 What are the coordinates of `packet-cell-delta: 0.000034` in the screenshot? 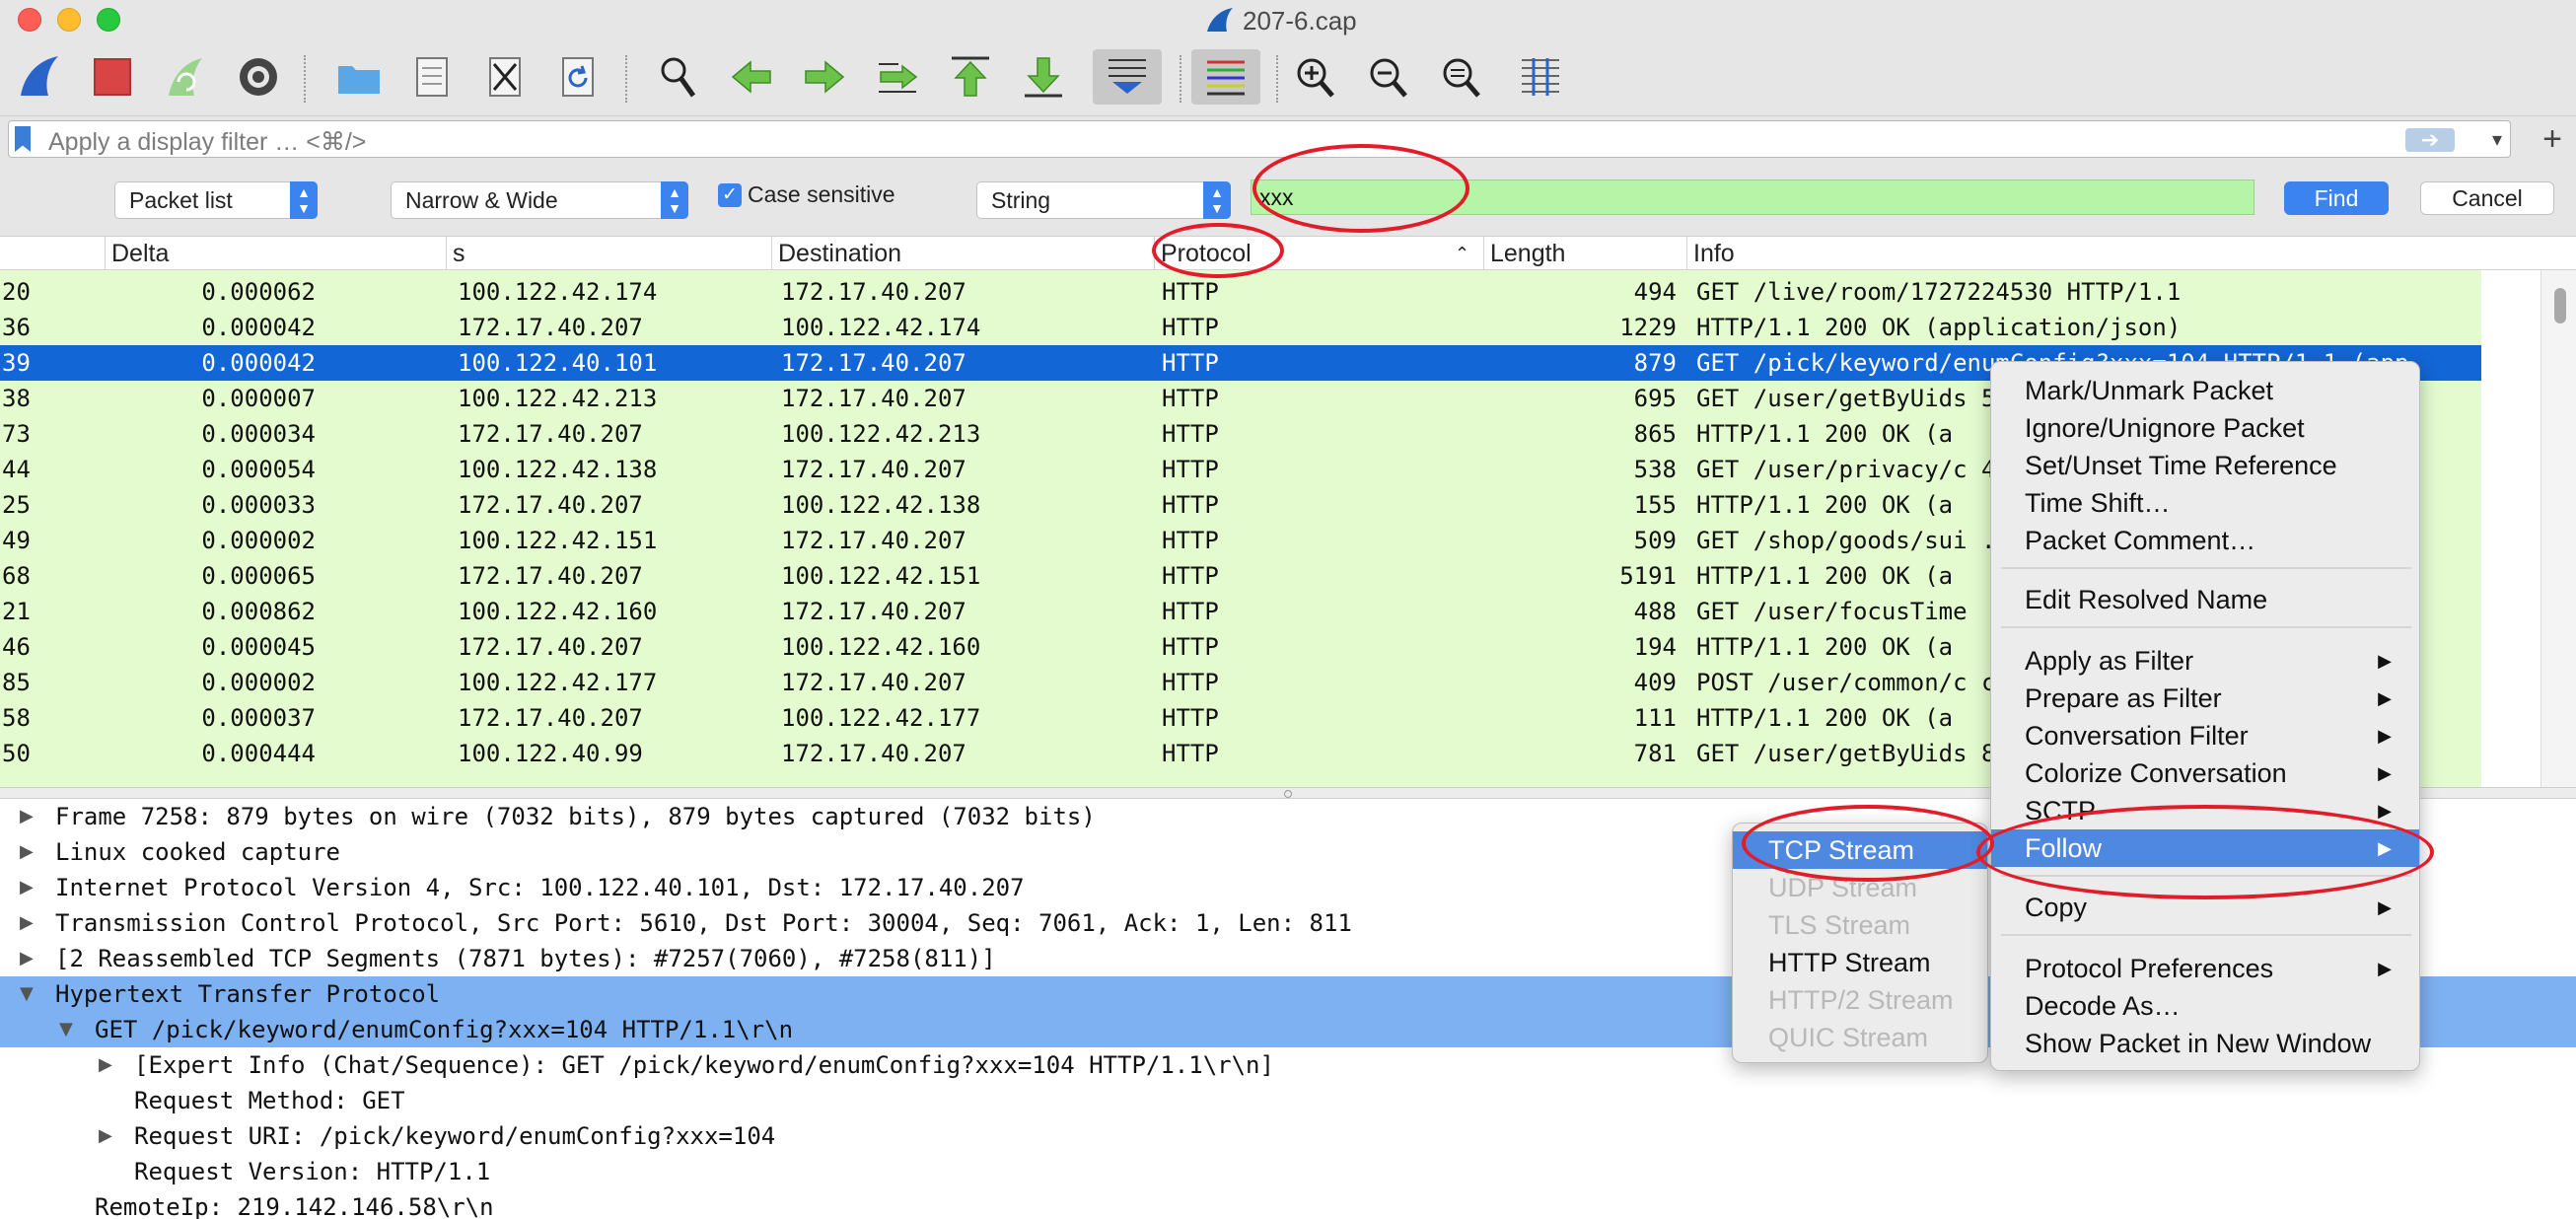 It's located at (259, 434).